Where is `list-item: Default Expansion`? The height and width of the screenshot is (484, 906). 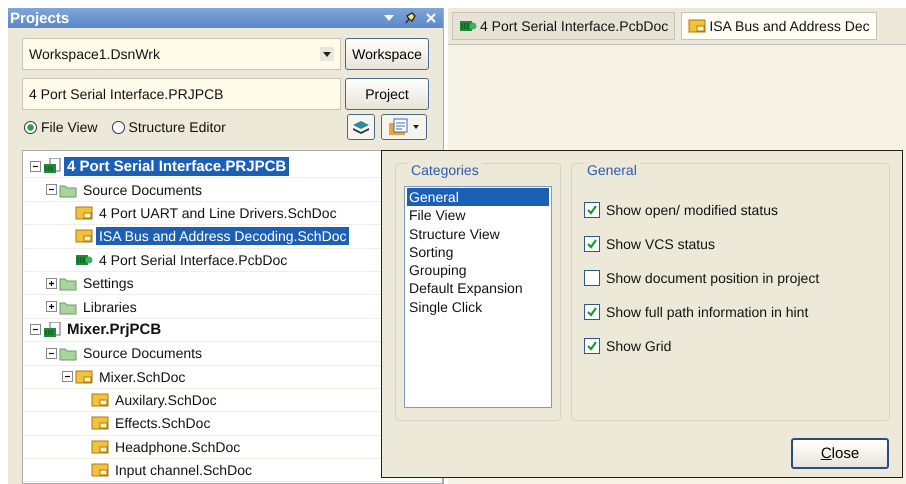 list-item: Default Expansion is located at coordinates (478, 288).